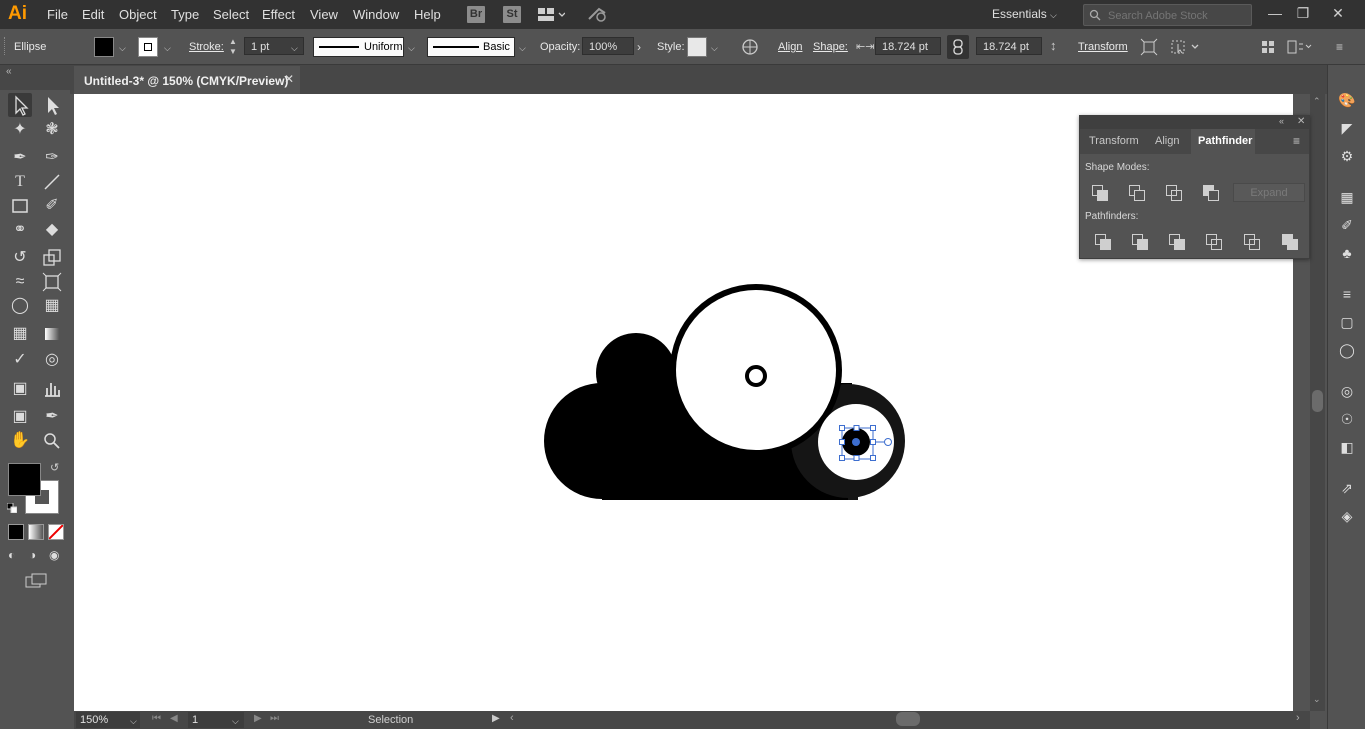 Image resolution: width=1365 pixels, height=729 pixels. I want to click on trim-button, so click(1140, 241).